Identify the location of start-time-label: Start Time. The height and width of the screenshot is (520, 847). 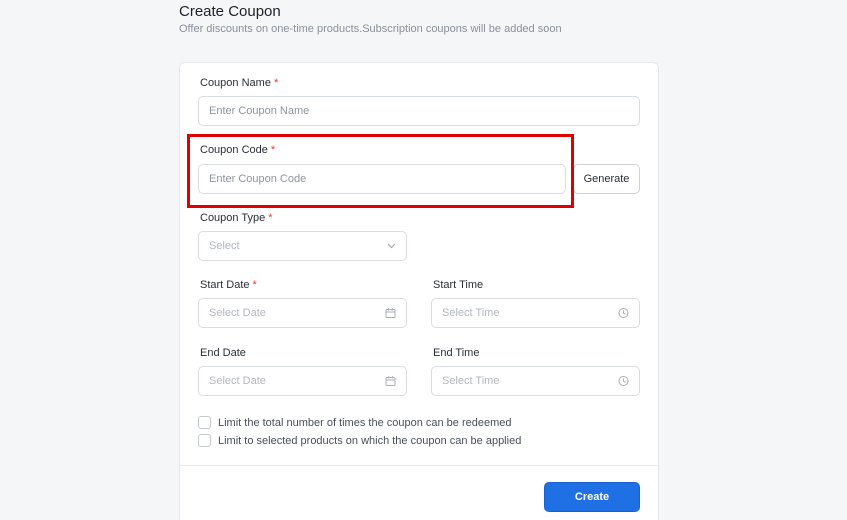
(458, 285).